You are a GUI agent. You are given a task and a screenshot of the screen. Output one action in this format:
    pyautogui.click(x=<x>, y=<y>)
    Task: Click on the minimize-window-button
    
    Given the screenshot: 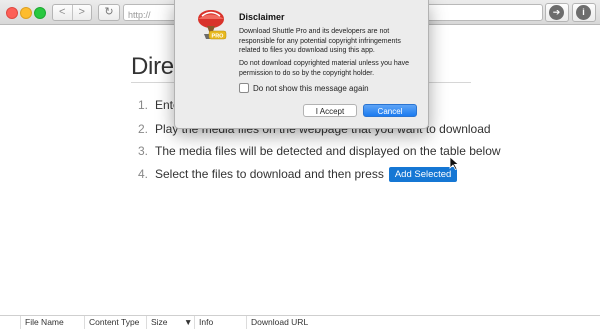 What is the action you would take?
    pyautogui.click(x=26, y=13)
    